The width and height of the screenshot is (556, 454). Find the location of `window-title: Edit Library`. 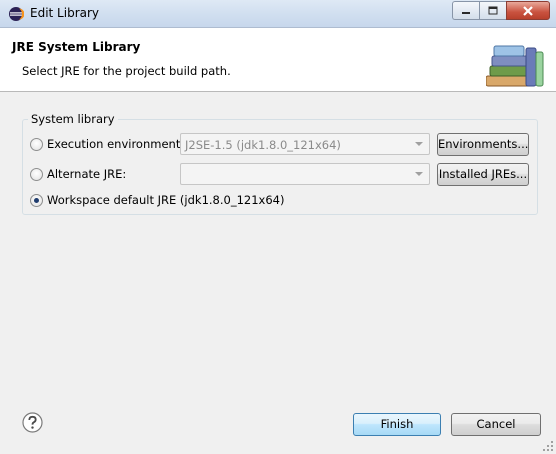

window-title: Edit Library is located at coordinates (65, 13).